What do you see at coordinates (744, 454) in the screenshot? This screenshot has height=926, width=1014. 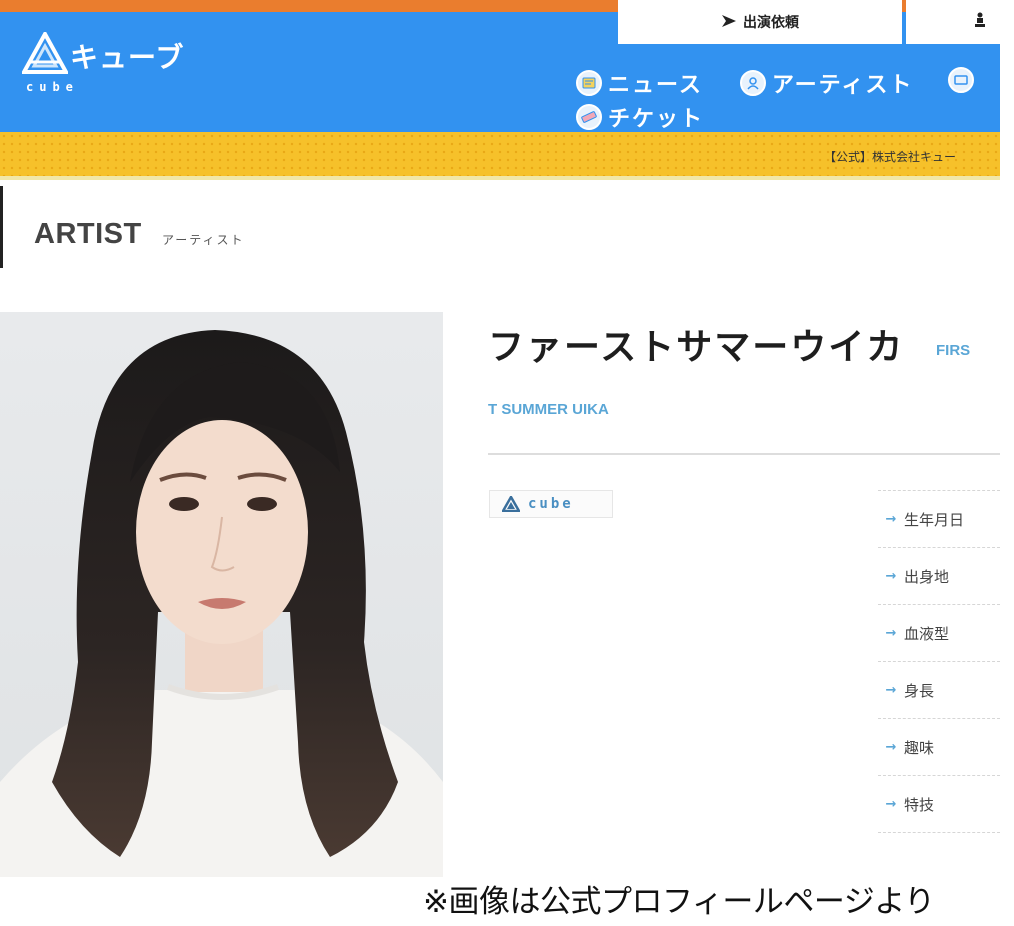 I see `name-divider` at bounding box center [744, 454].